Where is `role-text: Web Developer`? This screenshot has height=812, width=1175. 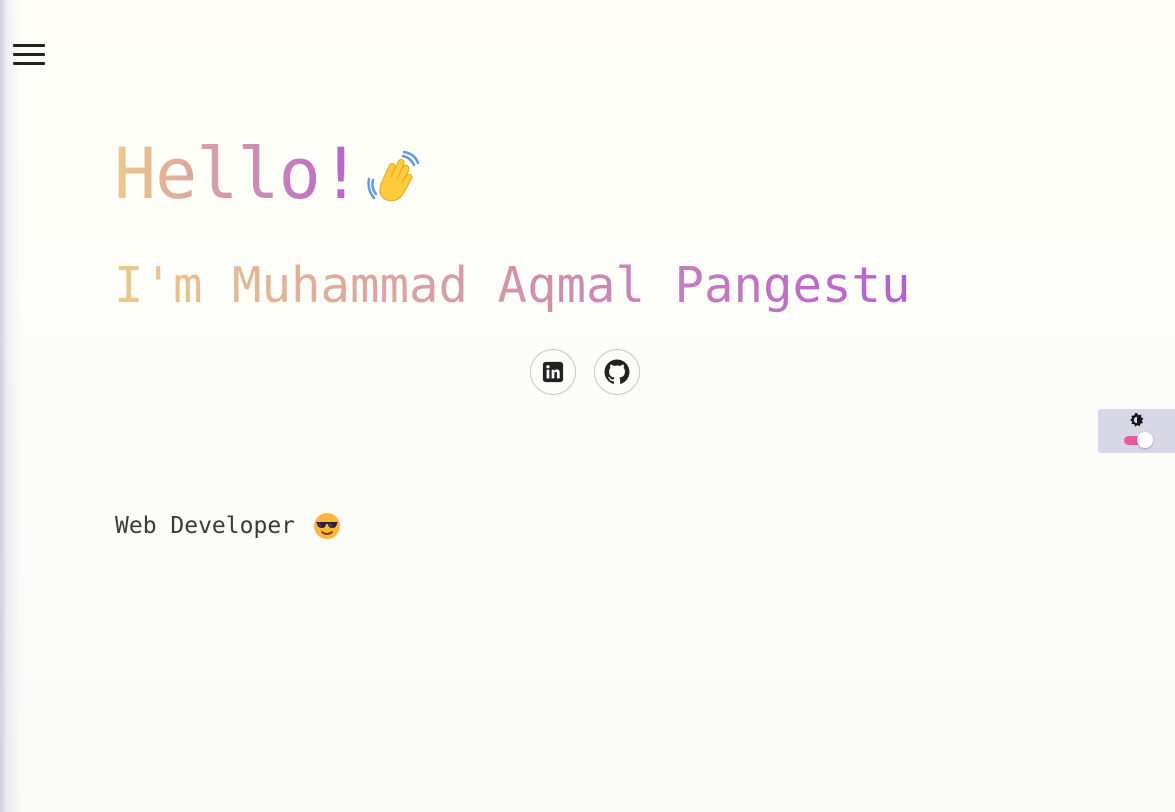
role-text: Web Developer is located at coordinates (205, 526).